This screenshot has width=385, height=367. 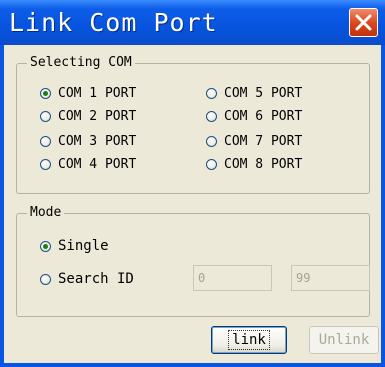 I want to click on radio-com1: COM 1 PORT, so click(x=88, y=93).